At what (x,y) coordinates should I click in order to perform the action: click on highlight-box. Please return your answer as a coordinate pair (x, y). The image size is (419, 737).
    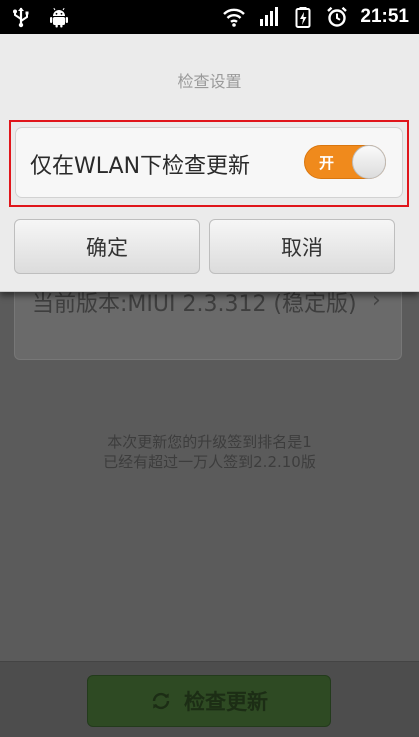
    Looking at the image, I should click on (209, 163).